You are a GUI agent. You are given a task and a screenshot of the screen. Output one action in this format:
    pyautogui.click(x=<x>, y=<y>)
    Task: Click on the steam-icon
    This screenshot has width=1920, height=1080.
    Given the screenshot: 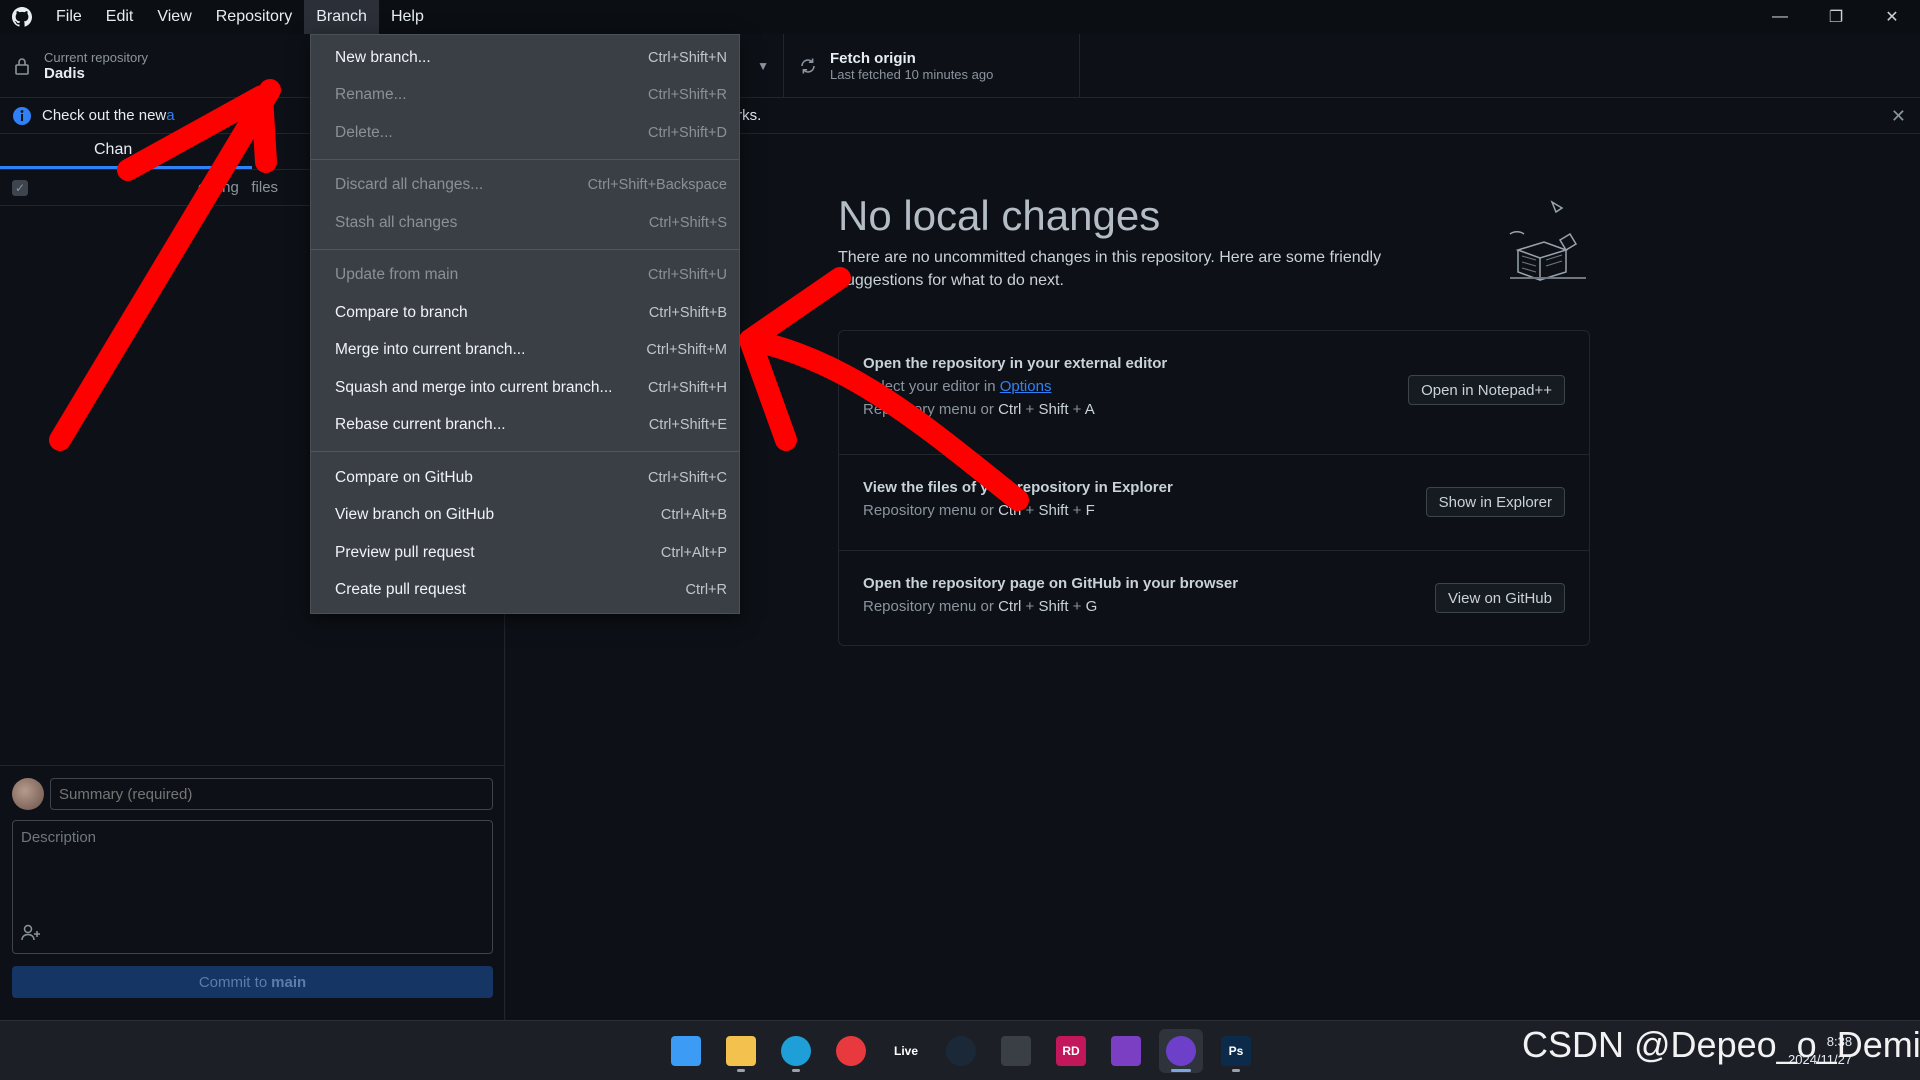 What is the action you would take?
    pyautogui.click(x=961, y=1051)
    